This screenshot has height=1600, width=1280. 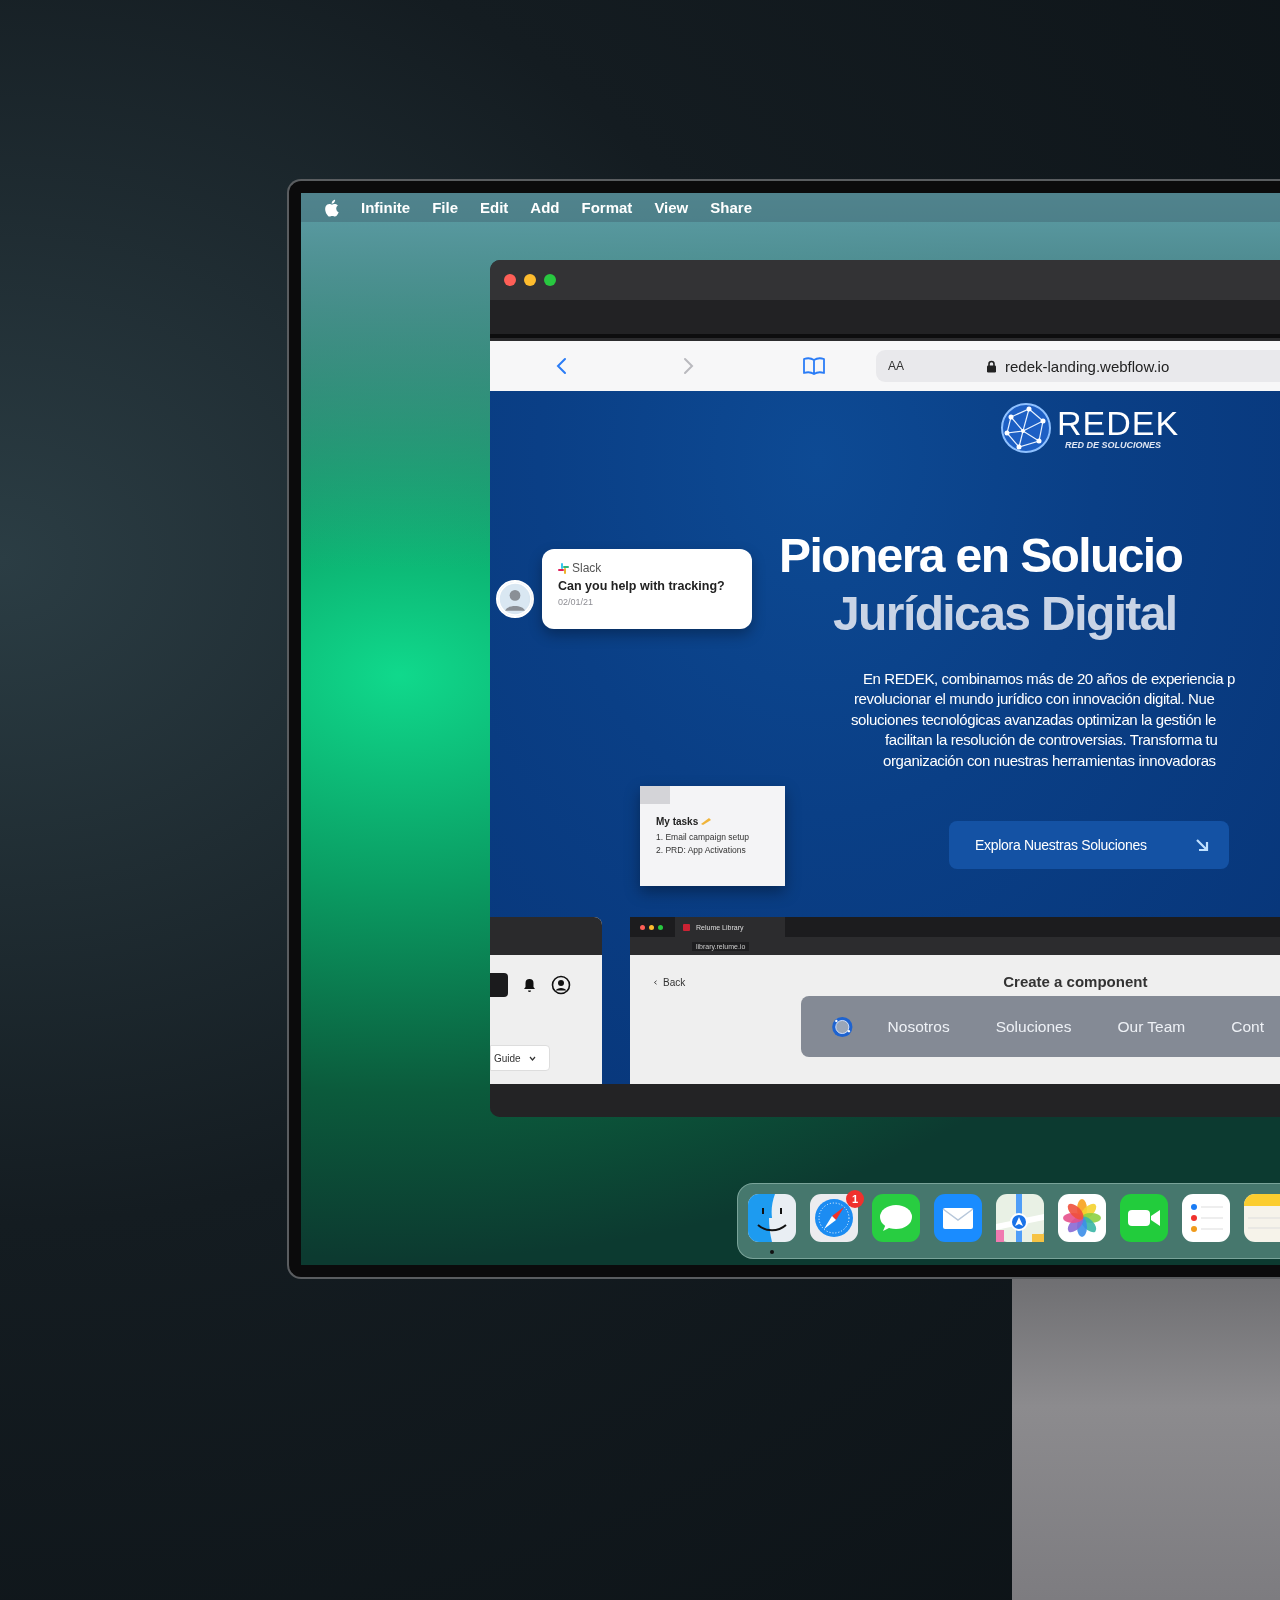 What do you see at coordinates (701, 850) in the screenshot?
I see `task-item: 2. PRD: App Activations` at bounding box center [701, 850].